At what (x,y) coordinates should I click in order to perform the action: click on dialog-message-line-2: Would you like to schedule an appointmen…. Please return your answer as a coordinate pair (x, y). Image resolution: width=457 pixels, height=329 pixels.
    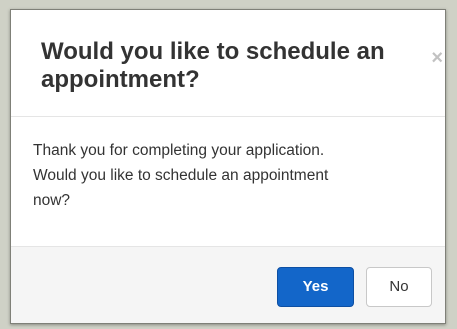
    Looking at the image, I should click on (181, 175).